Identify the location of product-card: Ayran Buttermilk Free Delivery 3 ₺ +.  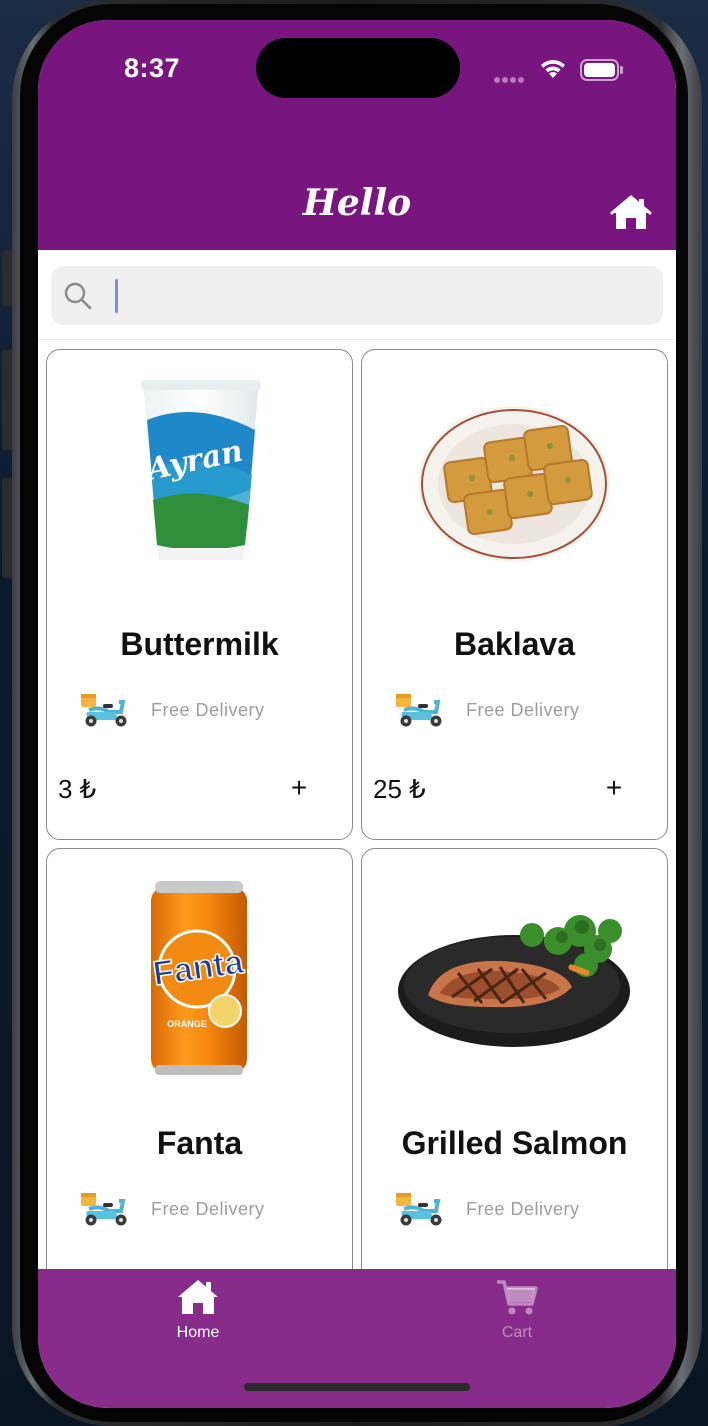
(199, 594).